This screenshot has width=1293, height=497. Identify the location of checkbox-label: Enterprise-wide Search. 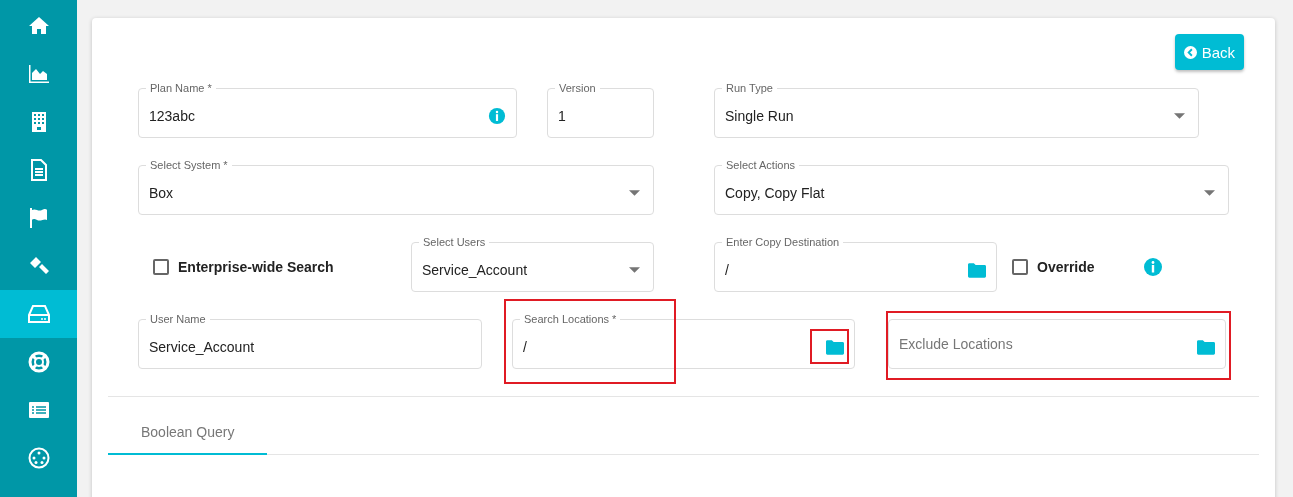
(256, 267).